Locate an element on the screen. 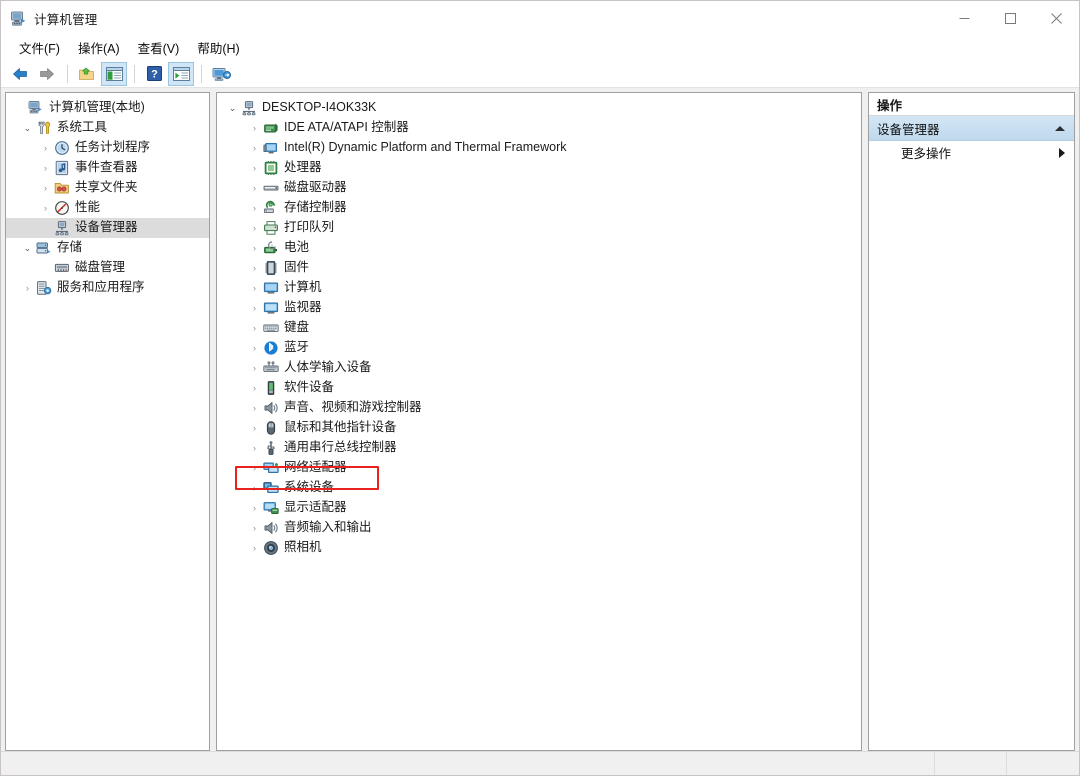 The width and height of the screenshot is (1080, 776). tree-item-device-manager: › 设备管理器 is located at coordinates (107, 228).